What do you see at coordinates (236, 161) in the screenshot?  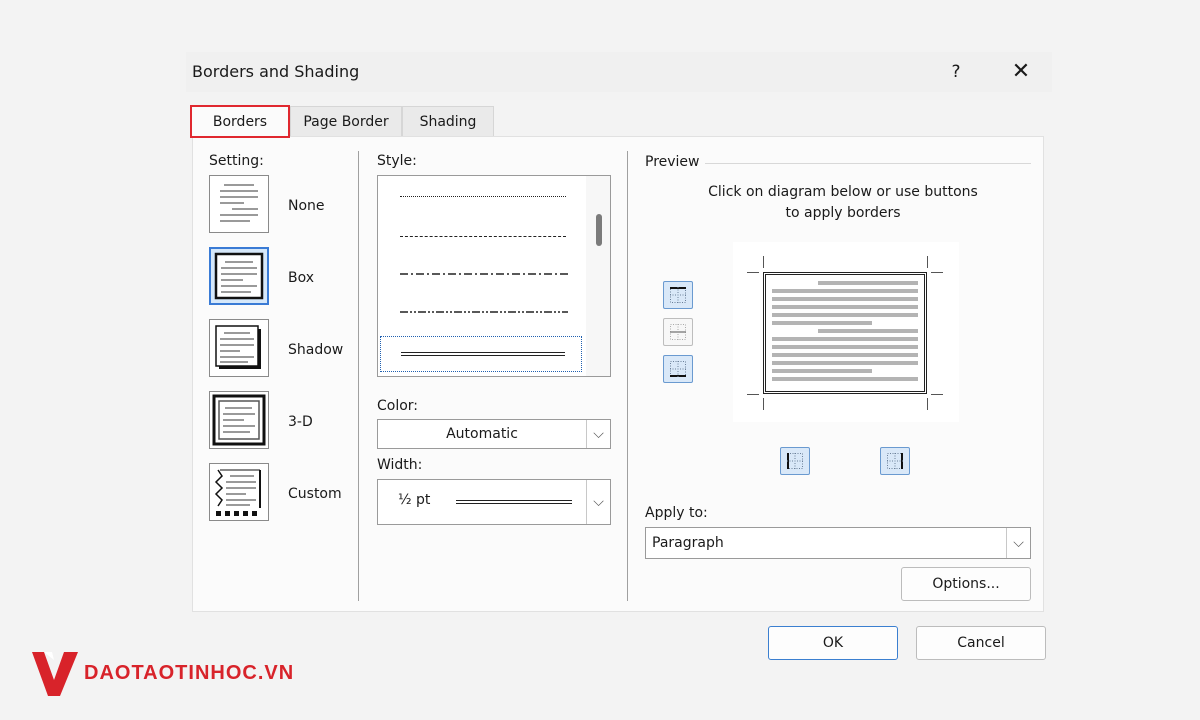 I see `setting-label: Setting:` at bounding box center [236, 161].